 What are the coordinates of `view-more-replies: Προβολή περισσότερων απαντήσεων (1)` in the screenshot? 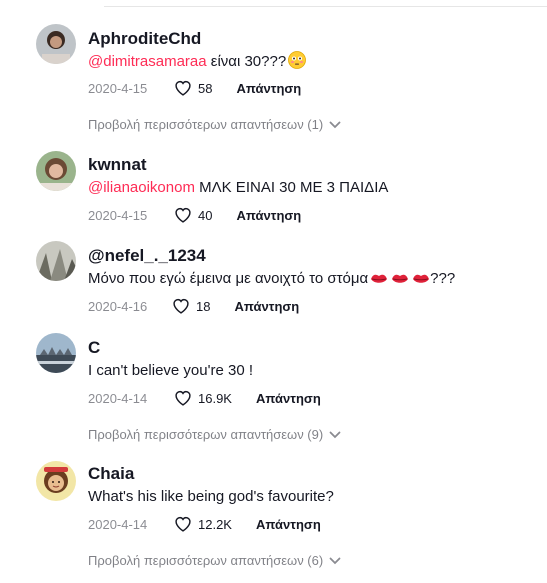 It's located at (214, 124).